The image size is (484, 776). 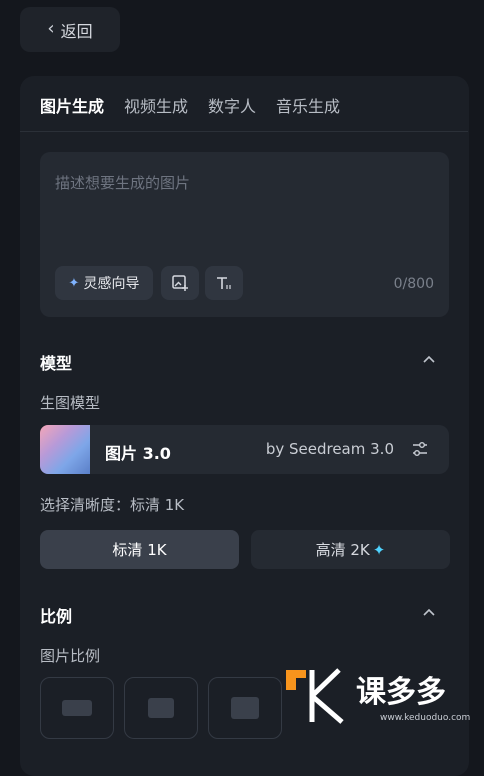 I want to click on back-label: 返回, so click(x=76, y=31).